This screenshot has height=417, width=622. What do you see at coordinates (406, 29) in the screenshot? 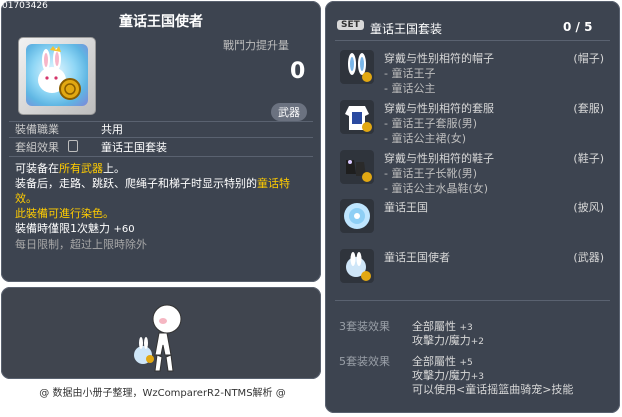
I see `set-name: 童话王国套装` at bounding box center [406, 29].